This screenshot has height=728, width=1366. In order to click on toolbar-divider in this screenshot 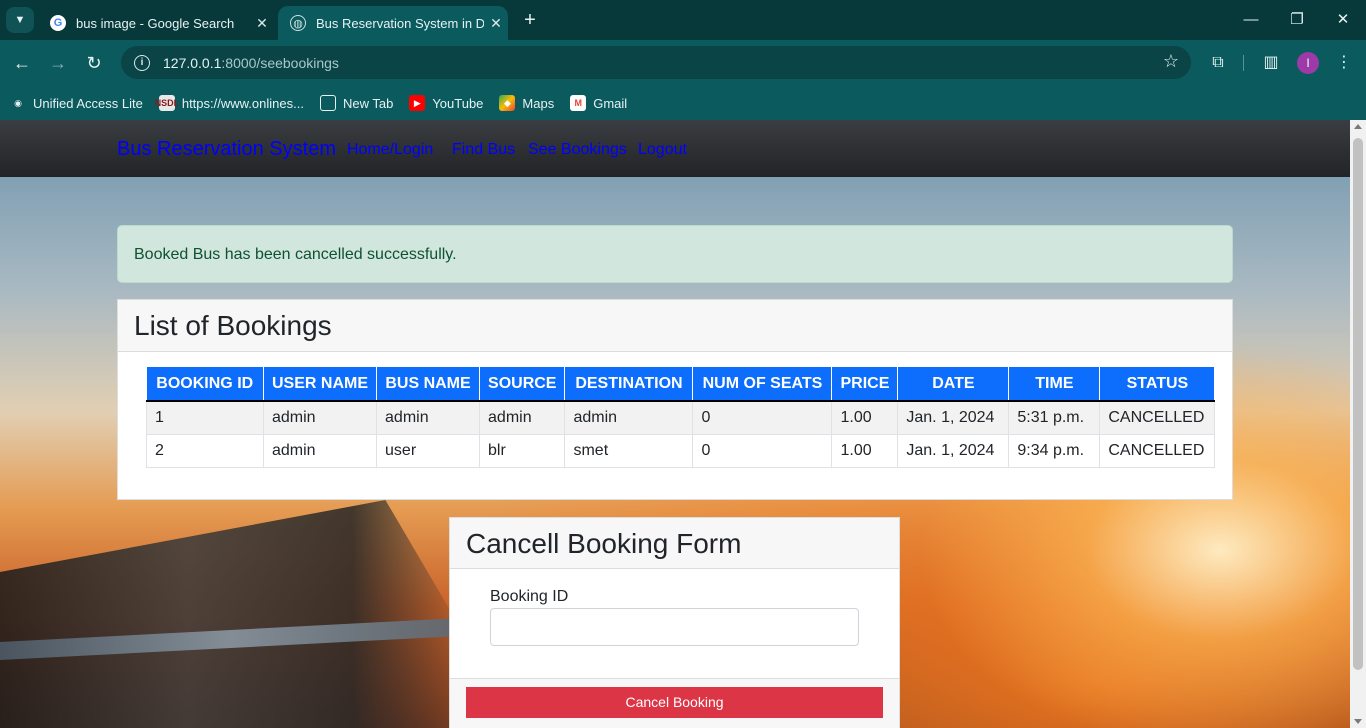, I will do `click(1243, 63)`.